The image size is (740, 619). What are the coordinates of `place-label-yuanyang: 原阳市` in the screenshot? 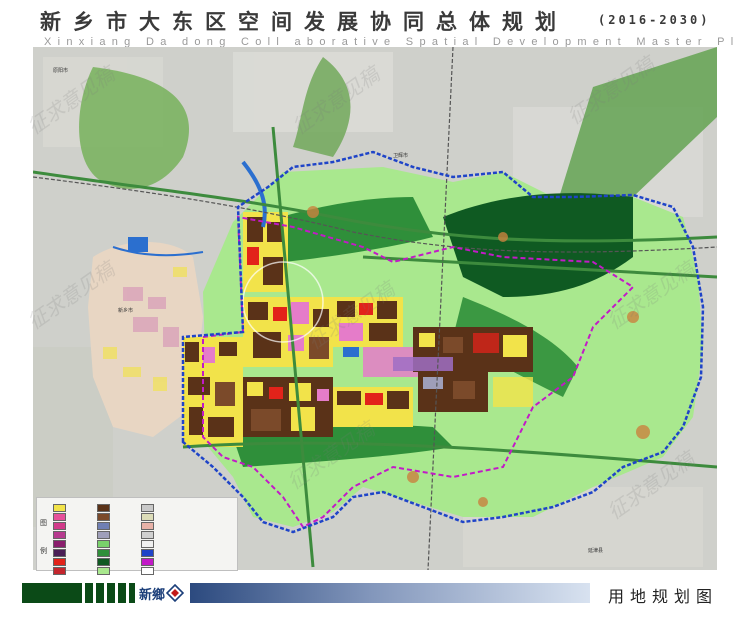 It's located at (60, 70).